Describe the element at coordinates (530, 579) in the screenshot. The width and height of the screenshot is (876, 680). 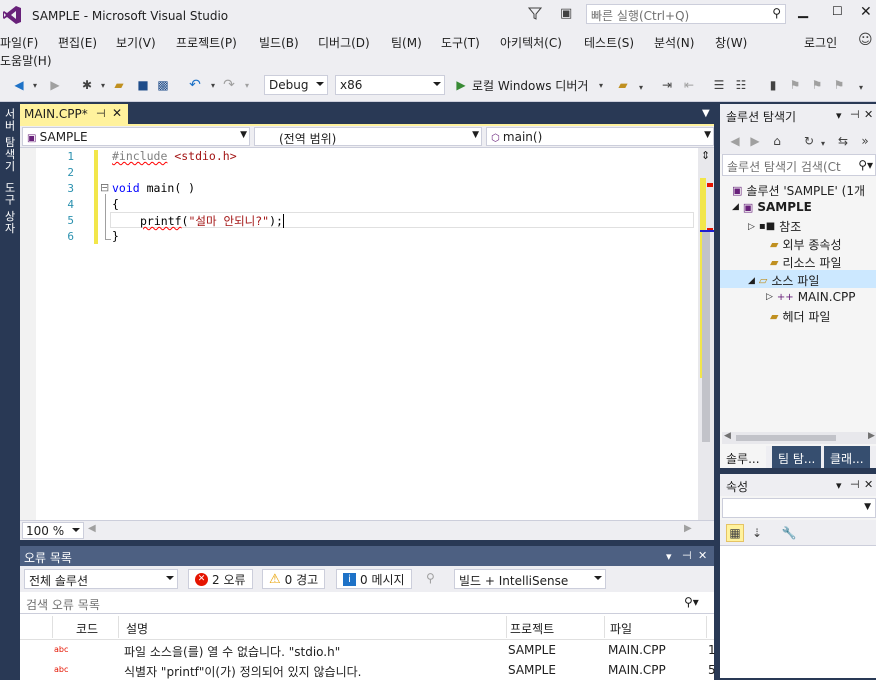
I see `build-filter-dropdown: 빌드 + IntelliSense` at that location.